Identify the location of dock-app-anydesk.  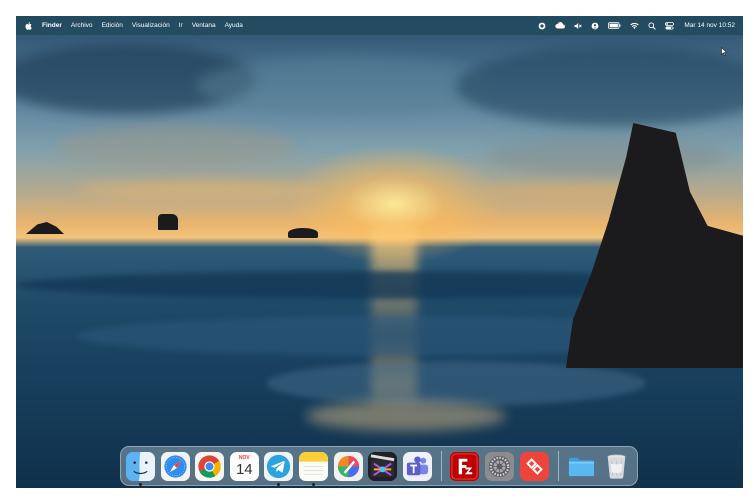
(534, 466).